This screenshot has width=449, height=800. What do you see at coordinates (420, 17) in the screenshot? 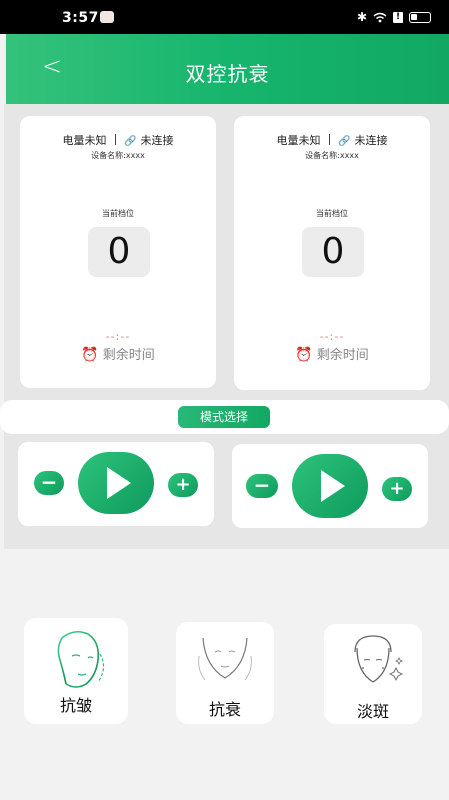
I see `battery-icon` at bounding box center [420, 17].